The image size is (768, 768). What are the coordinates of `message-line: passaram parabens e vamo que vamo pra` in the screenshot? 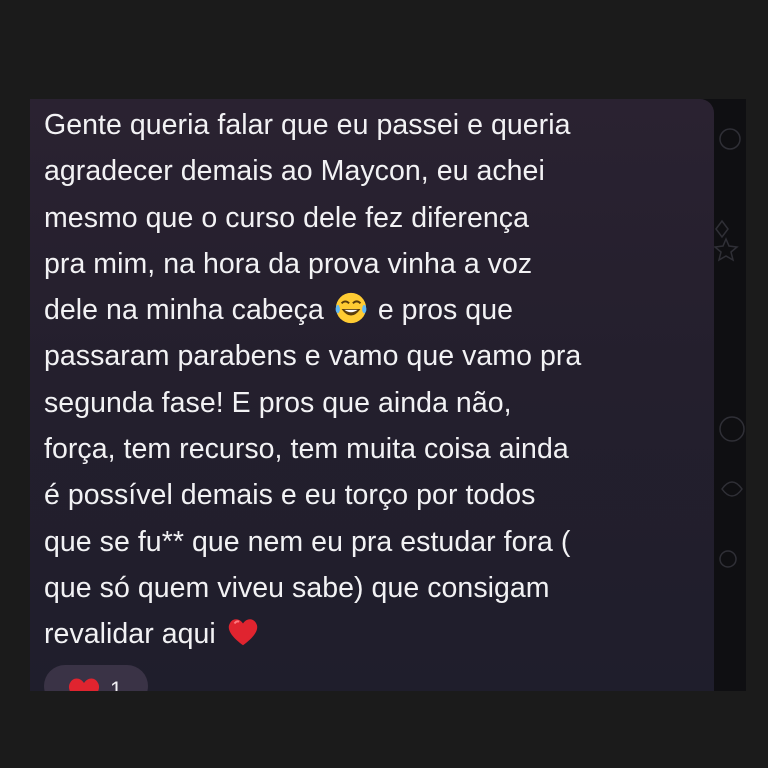 It's located at (313, 356).